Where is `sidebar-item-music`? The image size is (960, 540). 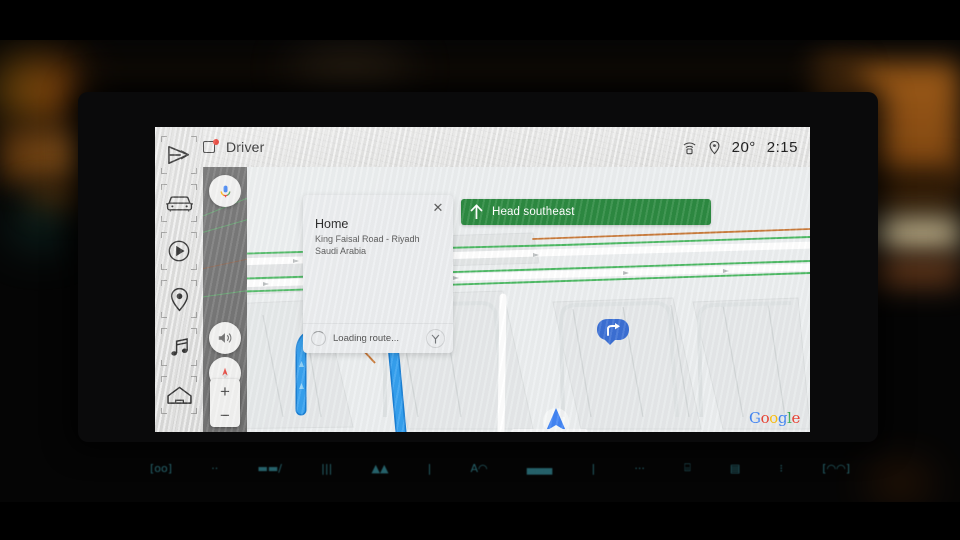
sidebar-item-music is located at coordinates (179, 347).